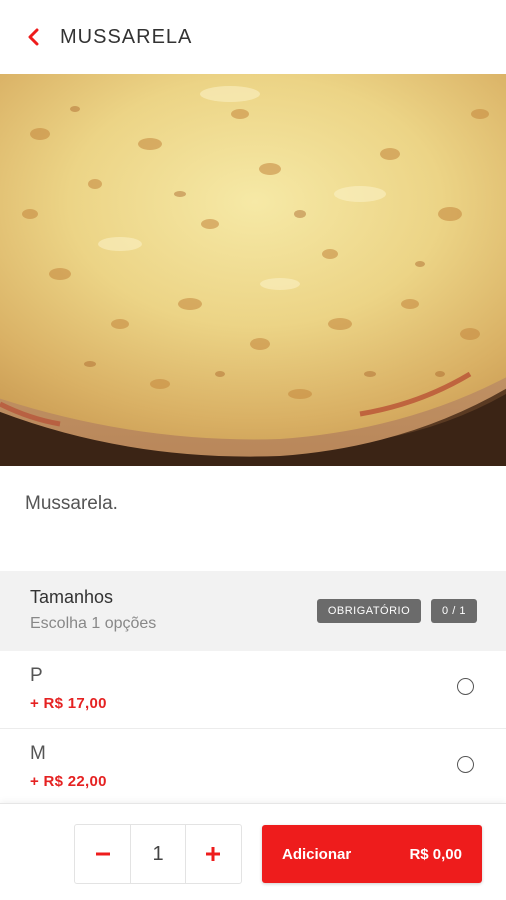  What do you see at coordinates (369, 611) in the screenshot?
I see `required-badge: OBRIGATÓRIO` at bounding box center [369, 611].